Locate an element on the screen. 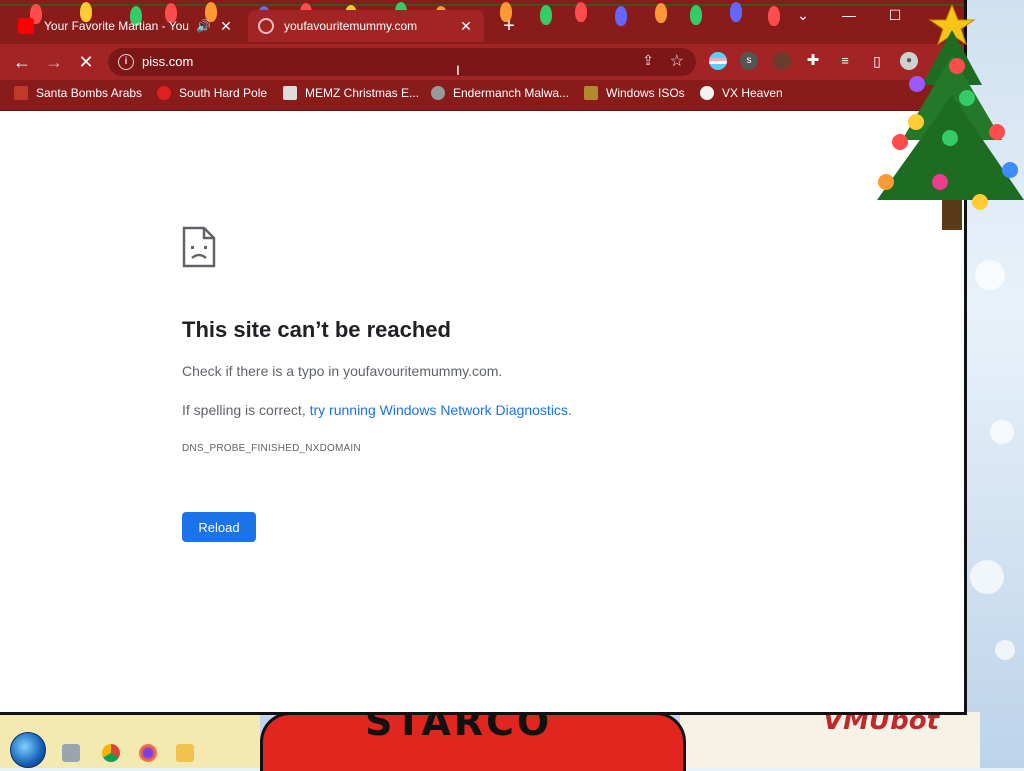 Image resolution: width=1024 pixels, height=771 pixels. bookmark-label: VX Heaven is located at coordinates (752, 93).